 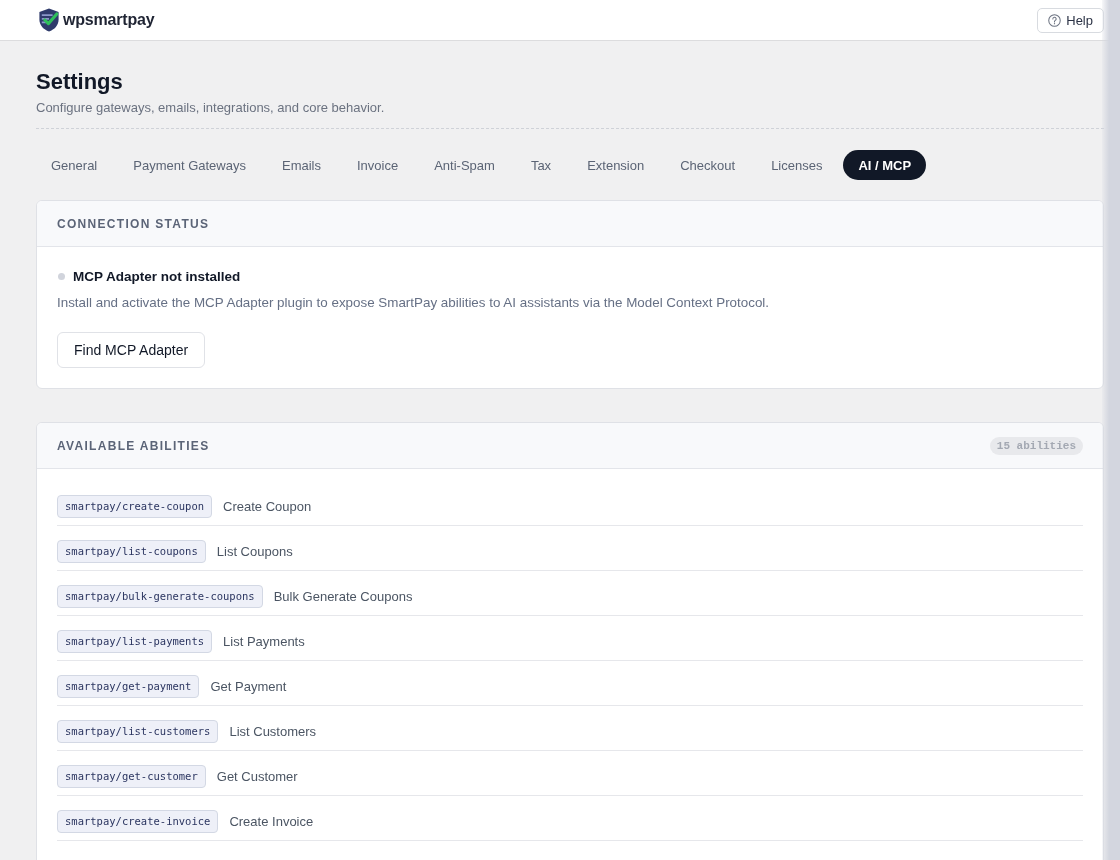 I want to click on ability-label: Create Coupon, so click(x=267, y=506).